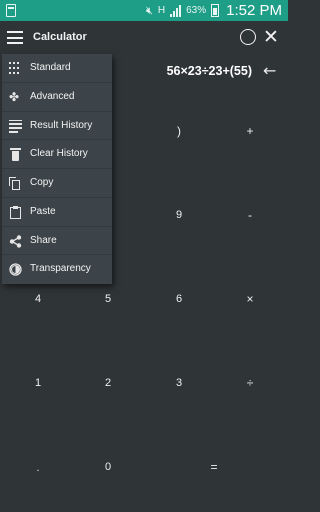 The image size is (320, 512). I want to click on menu-icon, so click(15, 37).